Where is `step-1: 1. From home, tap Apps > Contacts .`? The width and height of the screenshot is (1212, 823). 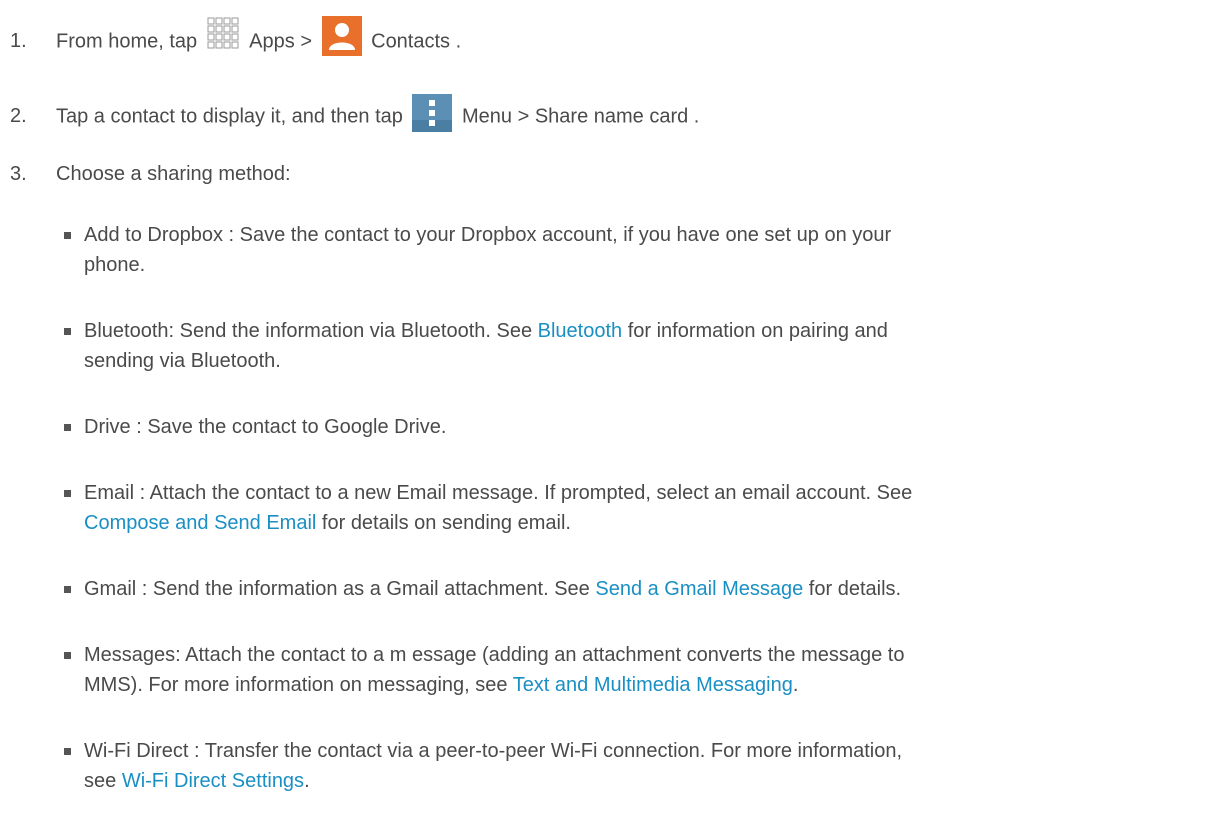
step-1: 1. From home, tap Apps > Contacts . is located at coordinates (236, 39).